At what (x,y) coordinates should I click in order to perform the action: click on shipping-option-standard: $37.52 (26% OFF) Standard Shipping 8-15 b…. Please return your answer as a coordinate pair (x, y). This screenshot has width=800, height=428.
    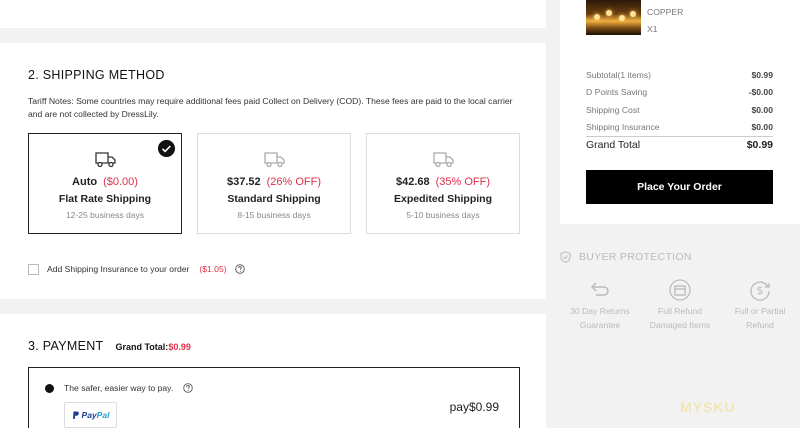
    Looking at the image, I should click on (274, 183).